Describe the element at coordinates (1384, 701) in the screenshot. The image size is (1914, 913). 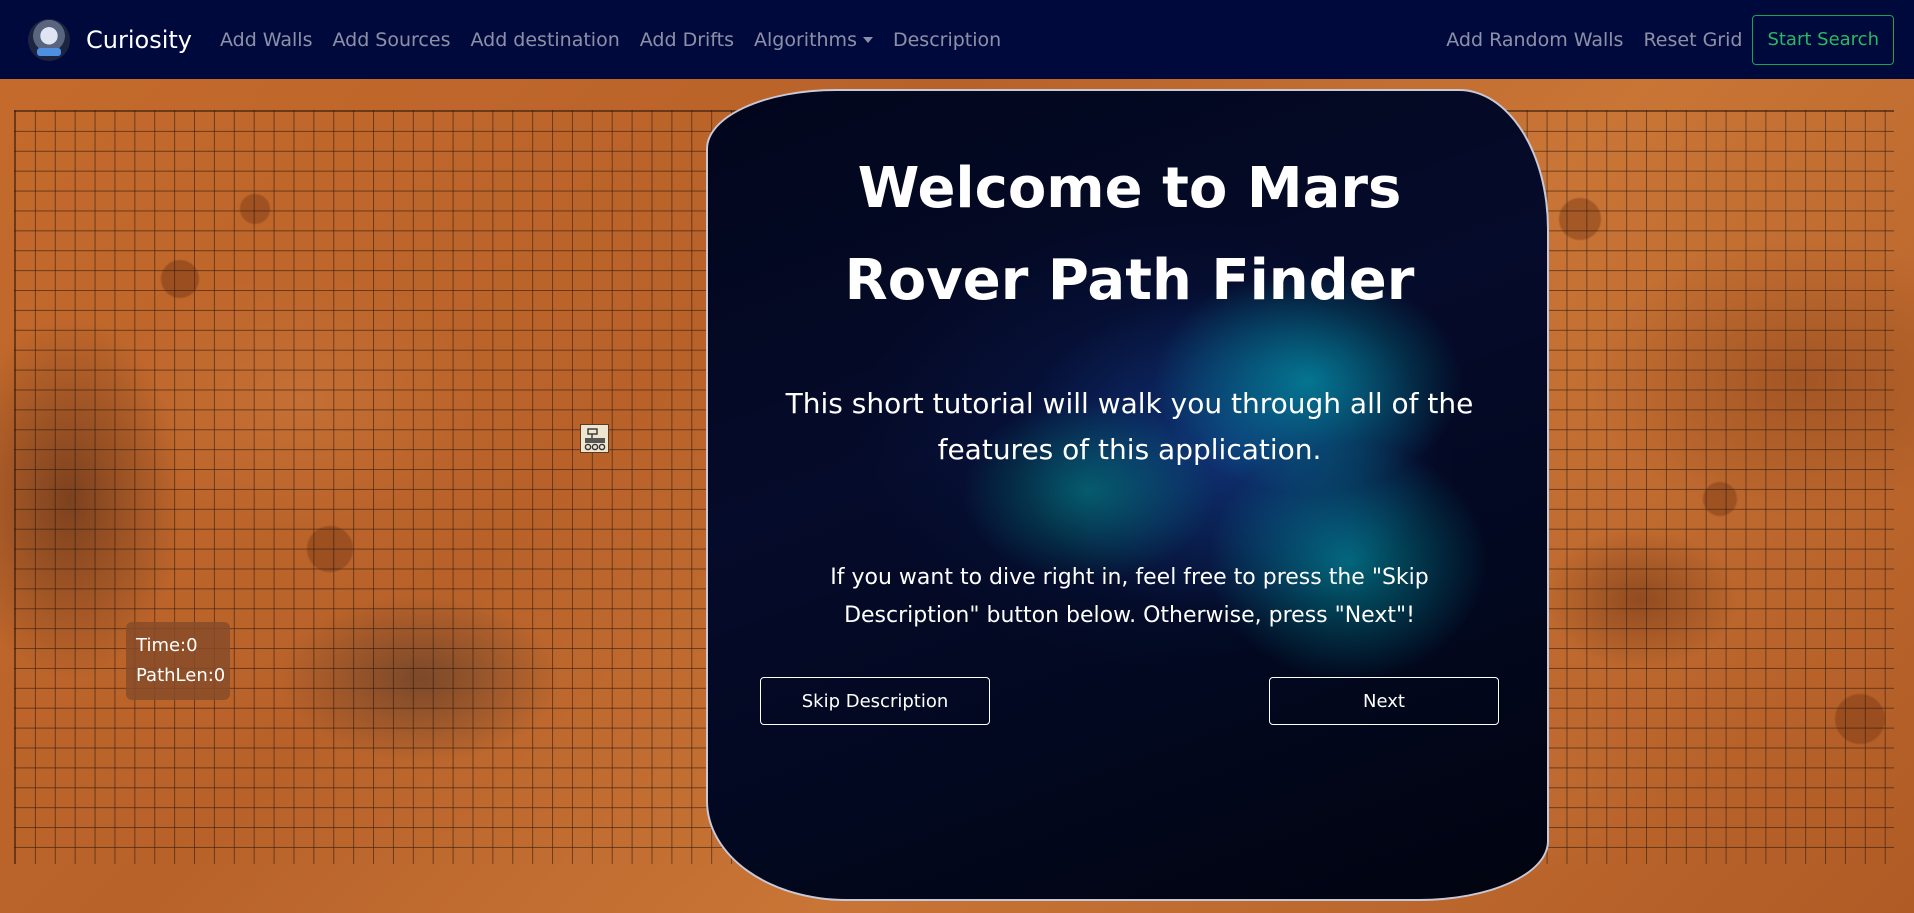
I see `next-button: Next` at that location.